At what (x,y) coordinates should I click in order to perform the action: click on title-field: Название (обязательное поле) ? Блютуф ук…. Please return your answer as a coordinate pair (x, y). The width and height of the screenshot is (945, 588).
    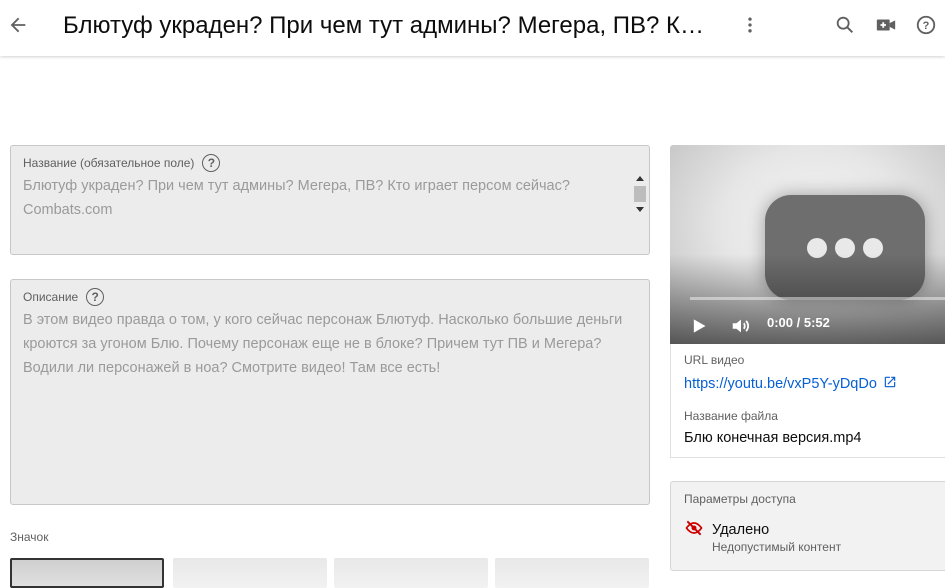
    Looking at the image, I should click on (330, 200).